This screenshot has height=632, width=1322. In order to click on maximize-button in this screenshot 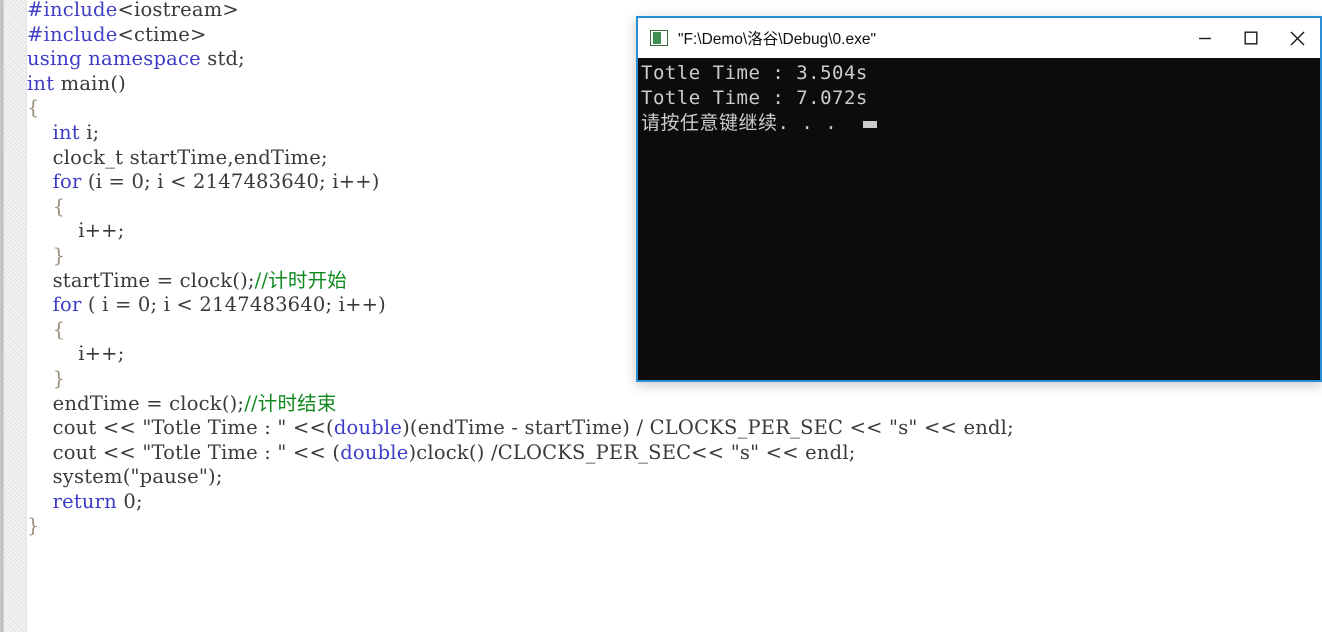, I will do `click(1251, 38)`.